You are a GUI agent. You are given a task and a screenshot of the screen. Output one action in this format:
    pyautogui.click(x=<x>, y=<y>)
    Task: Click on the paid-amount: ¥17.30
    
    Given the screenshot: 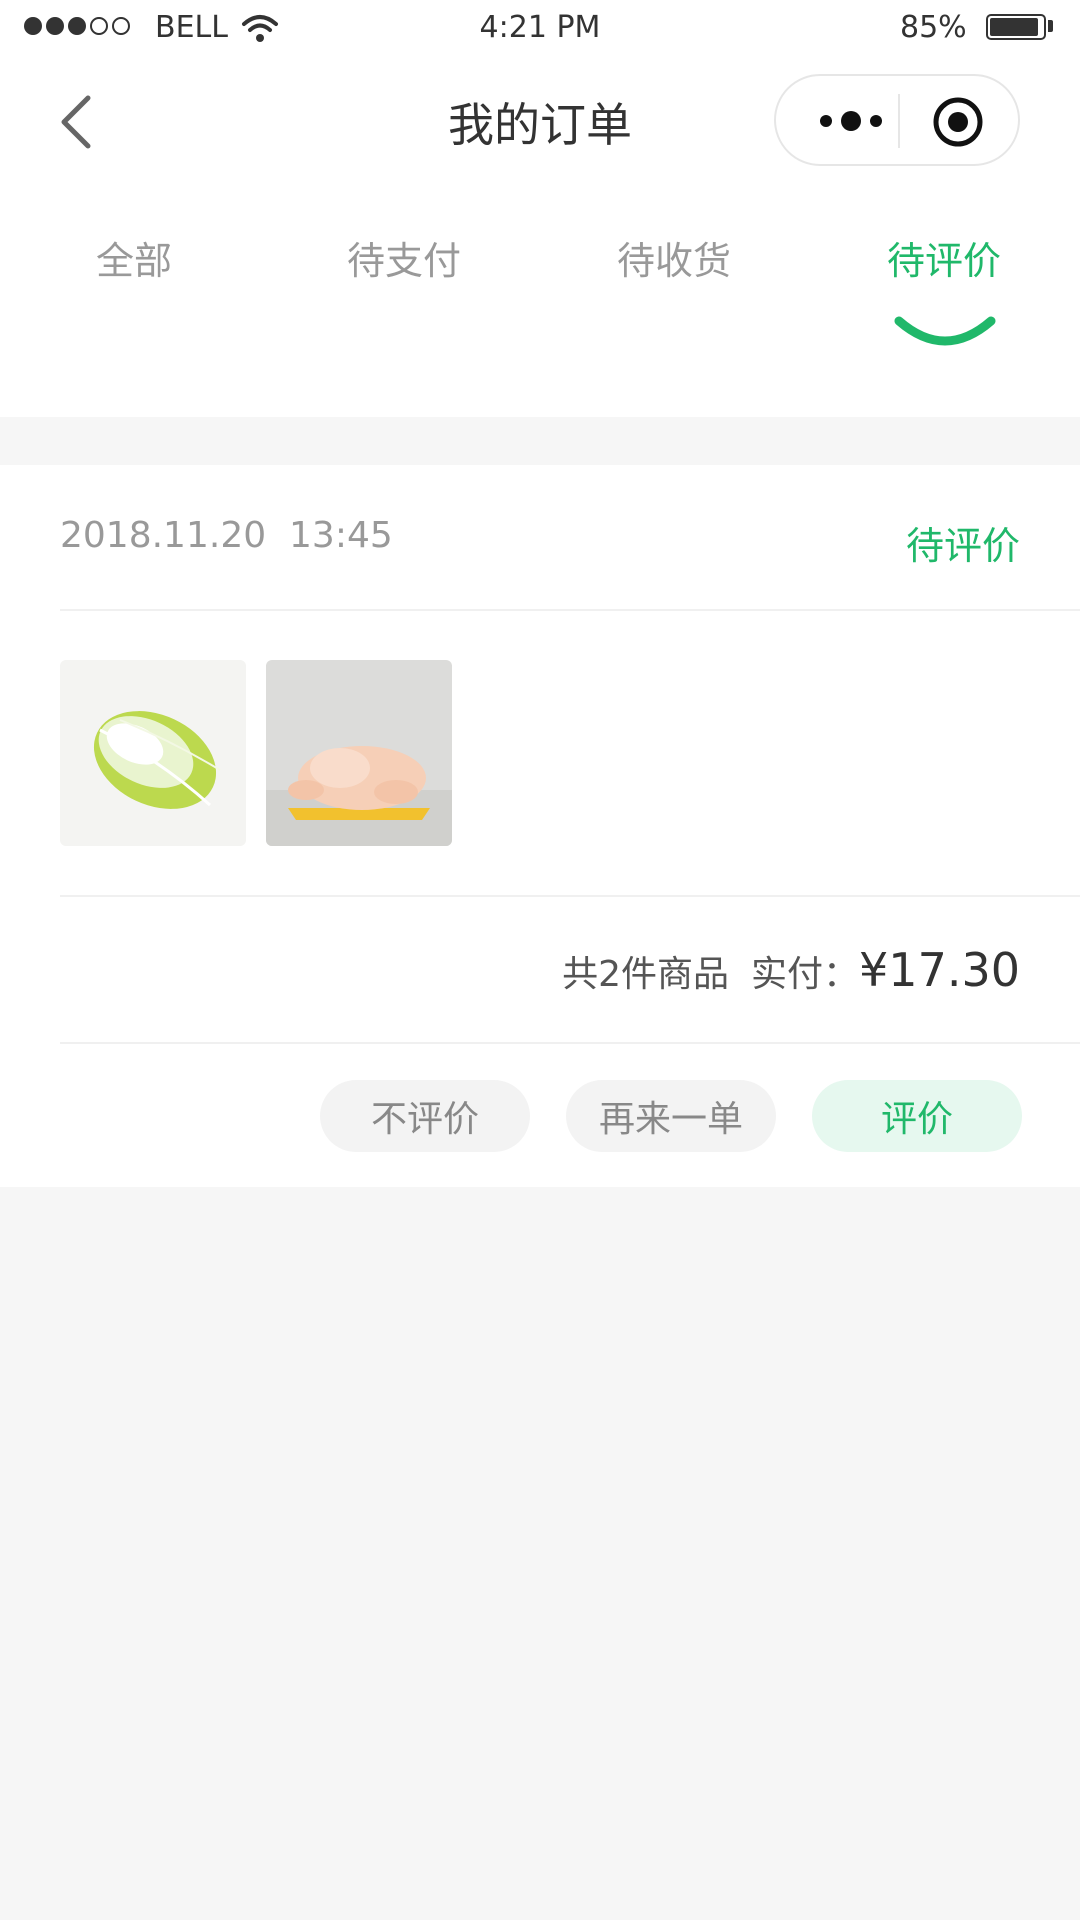 What is the action you would take?
    pyautogui.click(x=939, y=970)
    